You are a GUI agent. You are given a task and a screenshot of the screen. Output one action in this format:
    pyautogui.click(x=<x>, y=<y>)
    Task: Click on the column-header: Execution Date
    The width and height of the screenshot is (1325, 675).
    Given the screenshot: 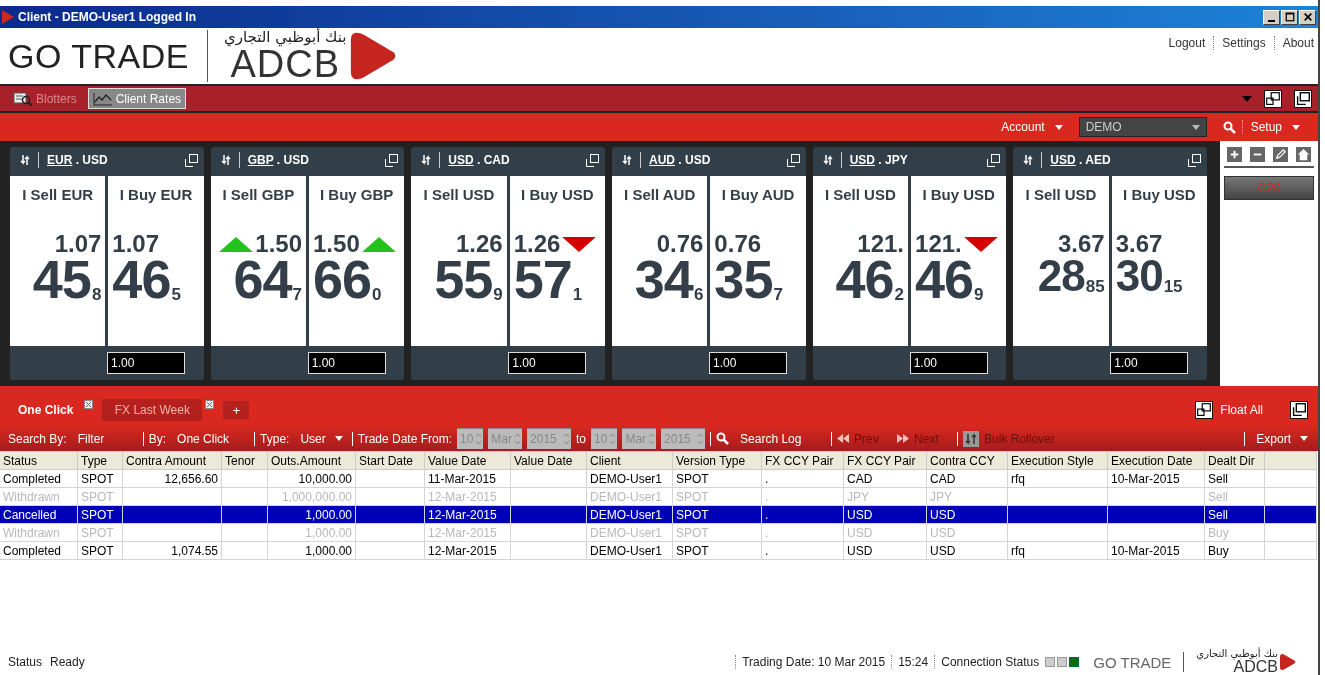 What is the action you would take?
    pyautogui.click(x=1156, y=460)
    